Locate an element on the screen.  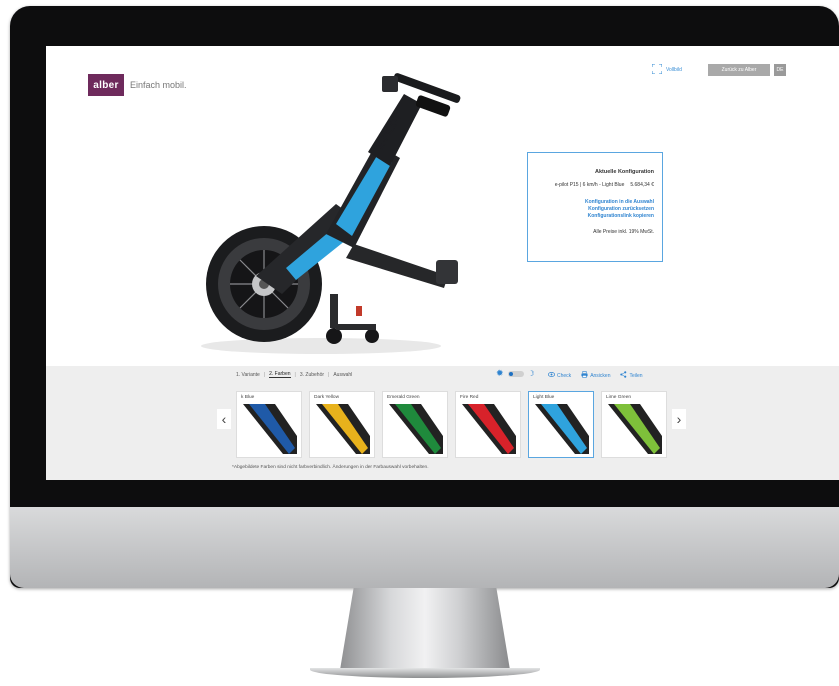
swatch-fire-red: Fire Red is located at coordinates (488, 424).